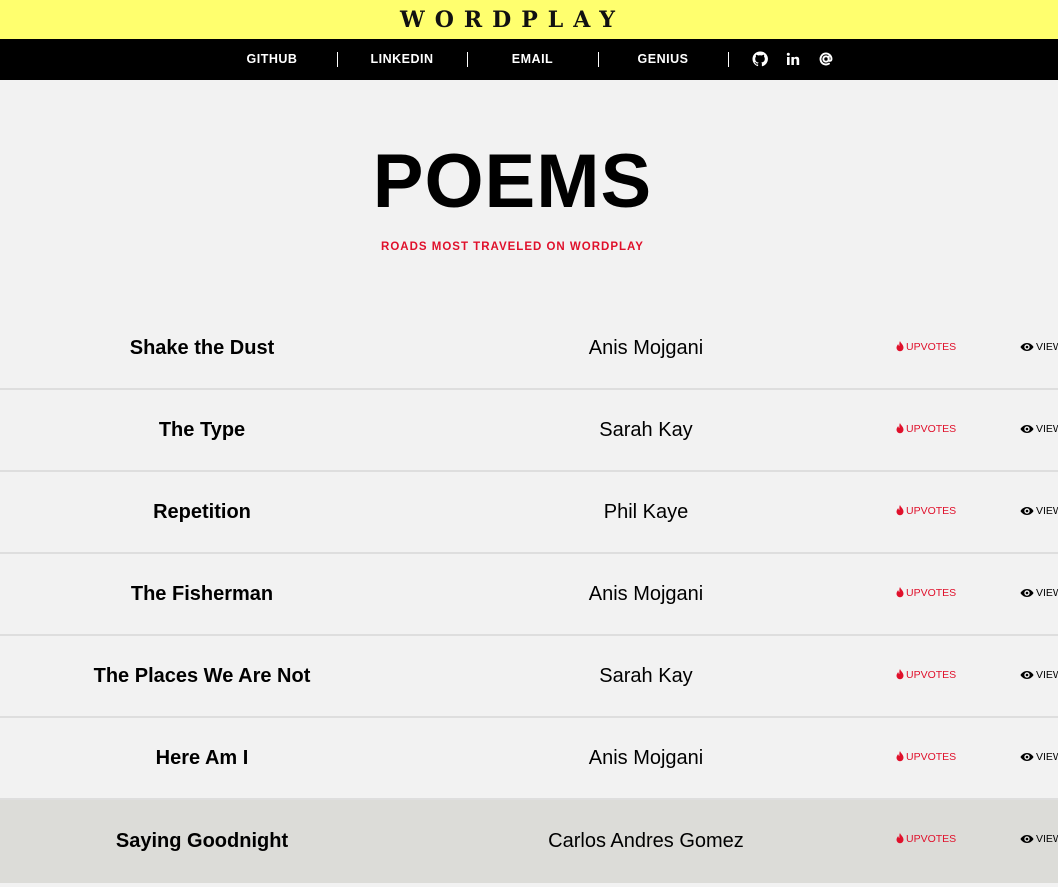 This screenshot has height=887, width=1058. I want to click on list-item: The Type Sarah Kay UPVOTES VIEW, so click(529, 431).